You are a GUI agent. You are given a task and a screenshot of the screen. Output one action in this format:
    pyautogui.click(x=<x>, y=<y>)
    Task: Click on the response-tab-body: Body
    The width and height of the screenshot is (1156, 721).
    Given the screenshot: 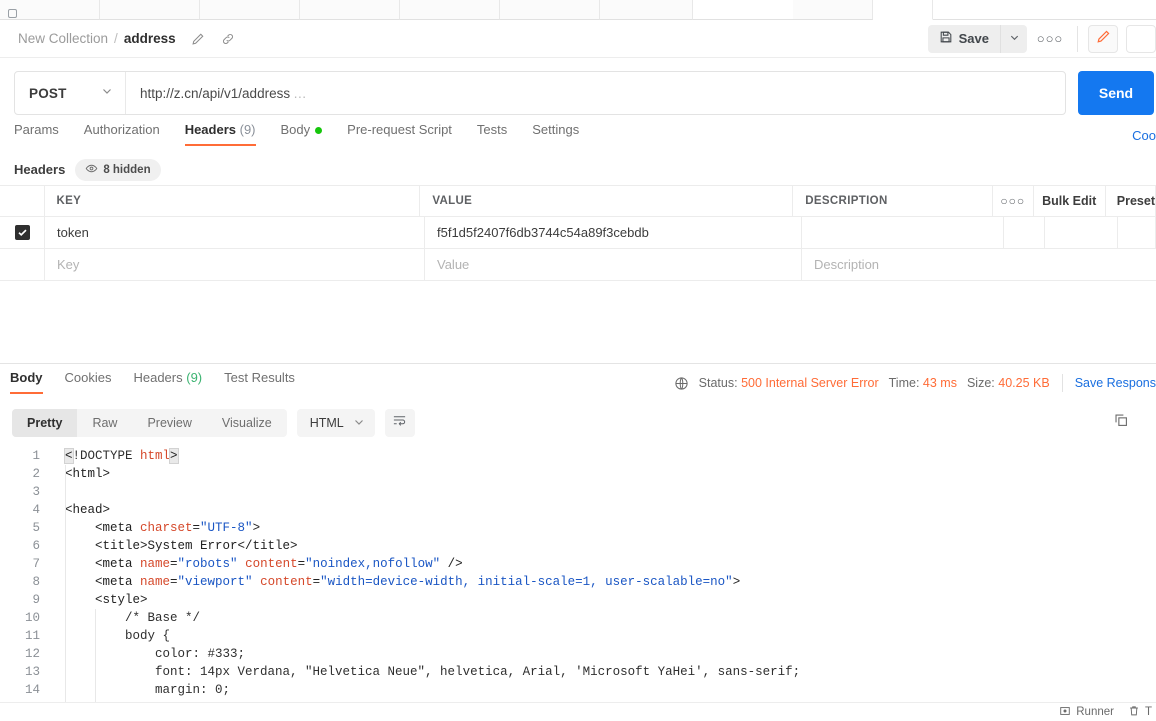 What is the action you would take?
    pyautogui.click(x=26, y=382)
    